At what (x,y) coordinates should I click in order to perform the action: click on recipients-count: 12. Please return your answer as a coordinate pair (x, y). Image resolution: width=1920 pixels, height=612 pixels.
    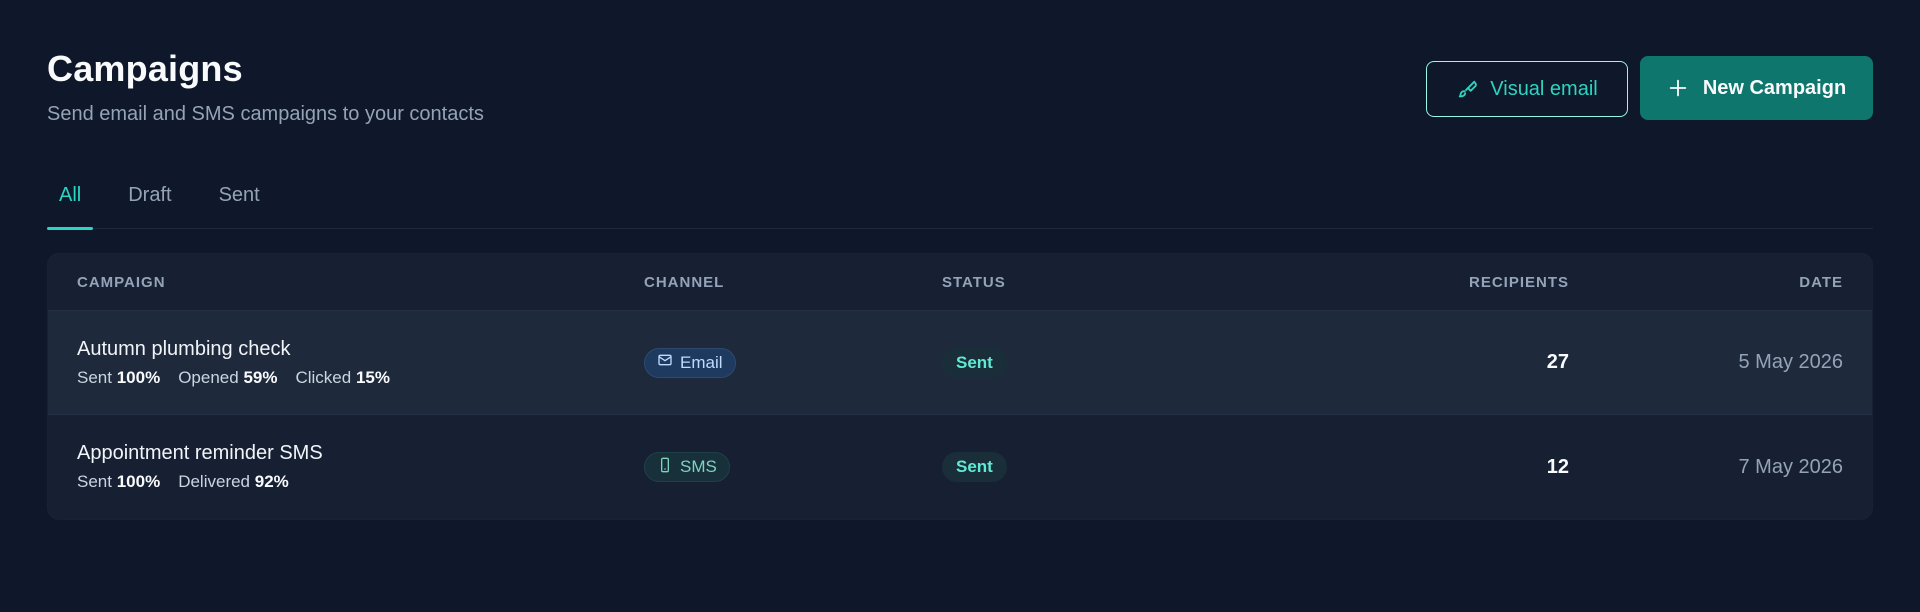
    Looking at the image, I should click on (1557, 466).